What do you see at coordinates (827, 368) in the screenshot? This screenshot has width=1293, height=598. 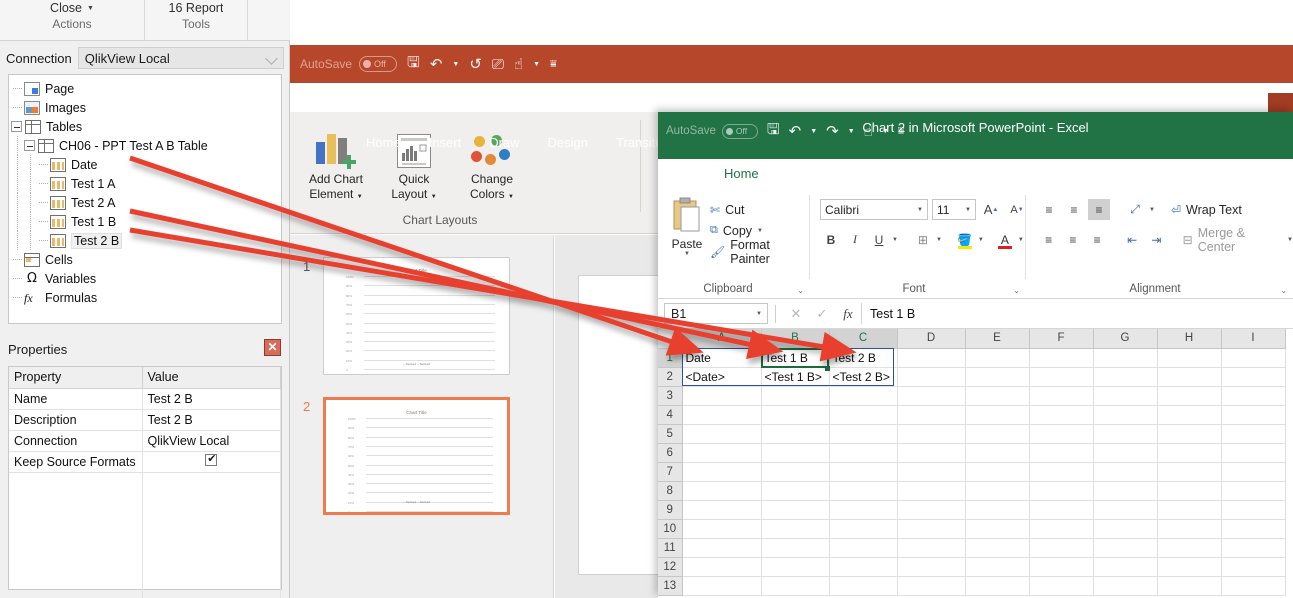 I see `fill-handle` at bounding box center [827, 368].